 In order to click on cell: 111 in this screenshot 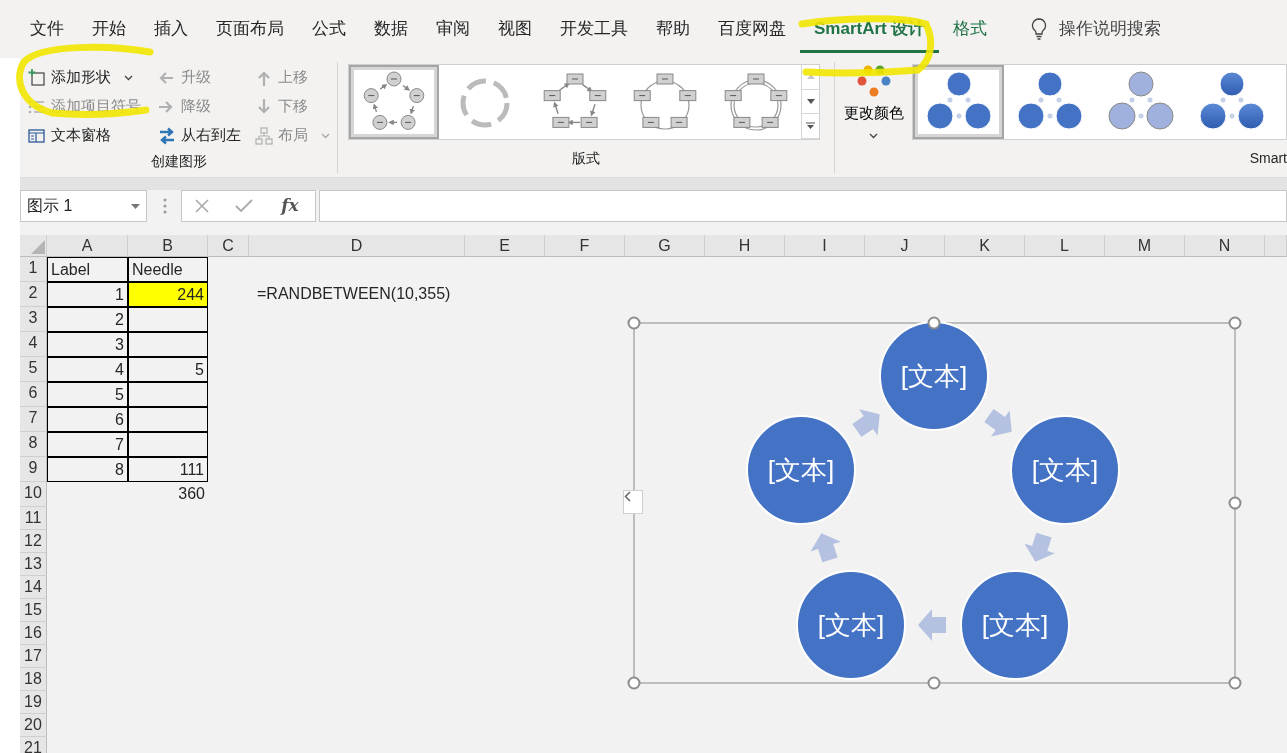, I will do `click(168, 469)`.